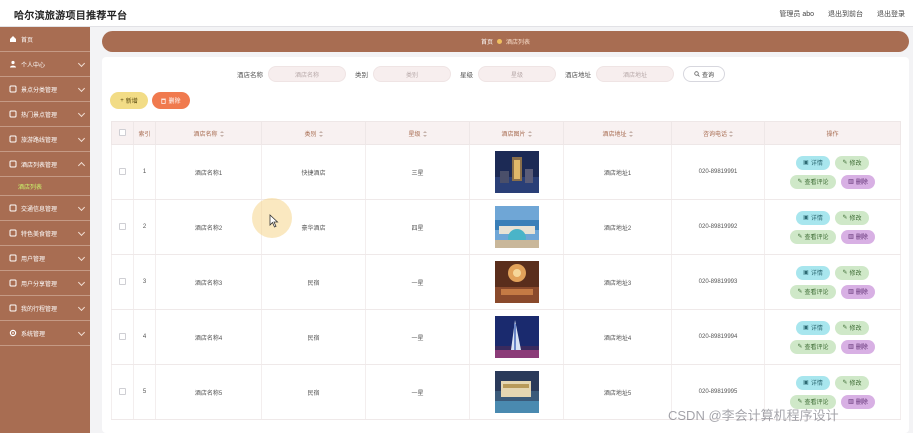 Image resolution: width=913 pixels, height=433 pixels. What do you see at coordinates (417, 337) in the screenshot?
I see `cell-star: 一星` at bounding box center [417, 337].